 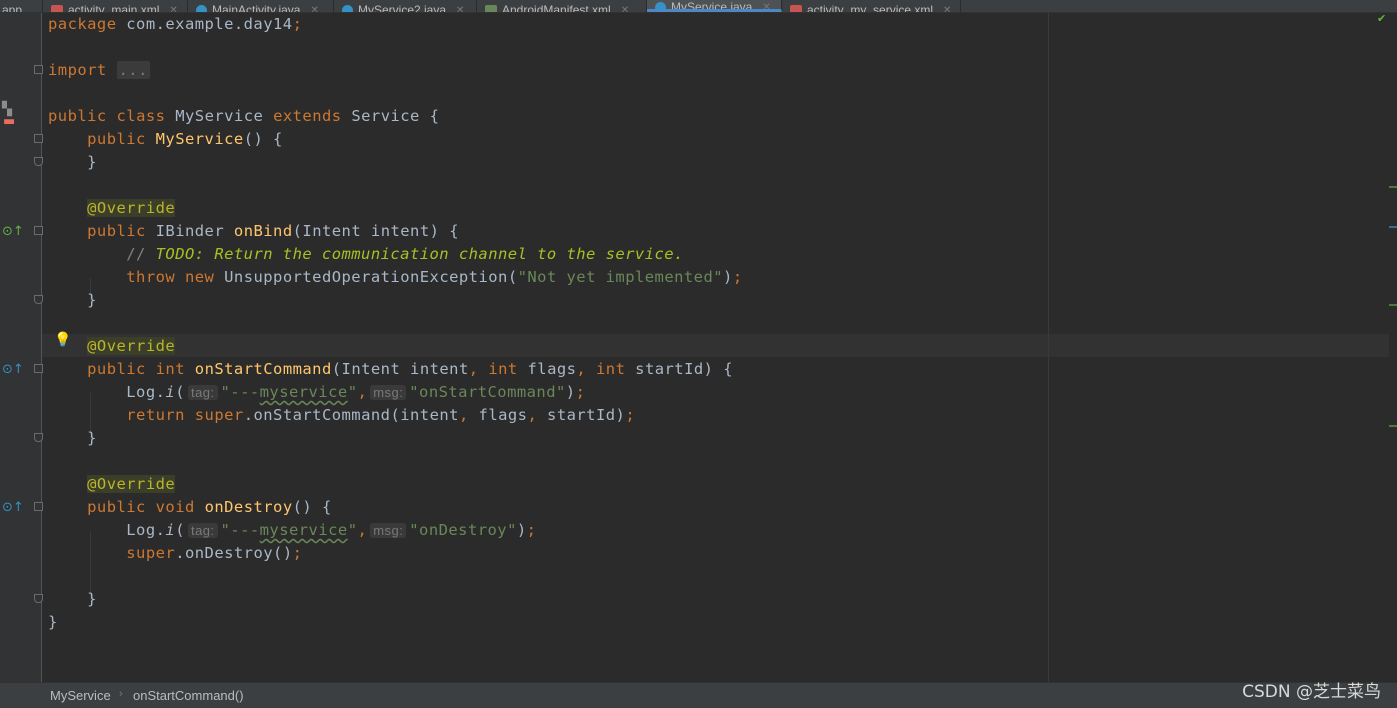 I want to click on tab-label: MyService2.java, so click(x=402, y=7).